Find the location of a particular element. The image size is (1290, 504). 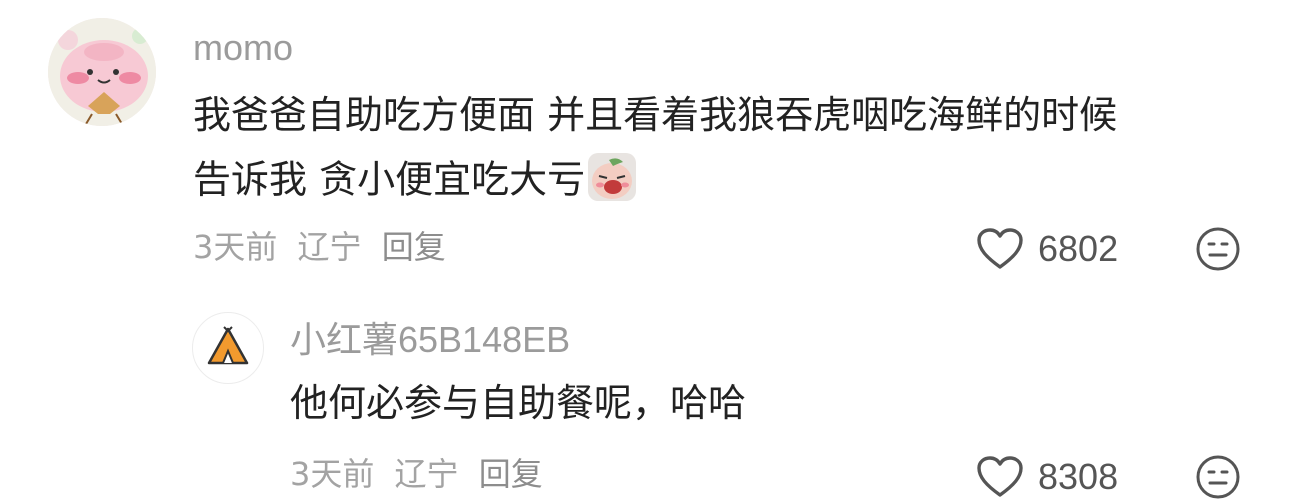

comment-meta: 3天前 辽宁 回复 is located at coordinates (319, 247).